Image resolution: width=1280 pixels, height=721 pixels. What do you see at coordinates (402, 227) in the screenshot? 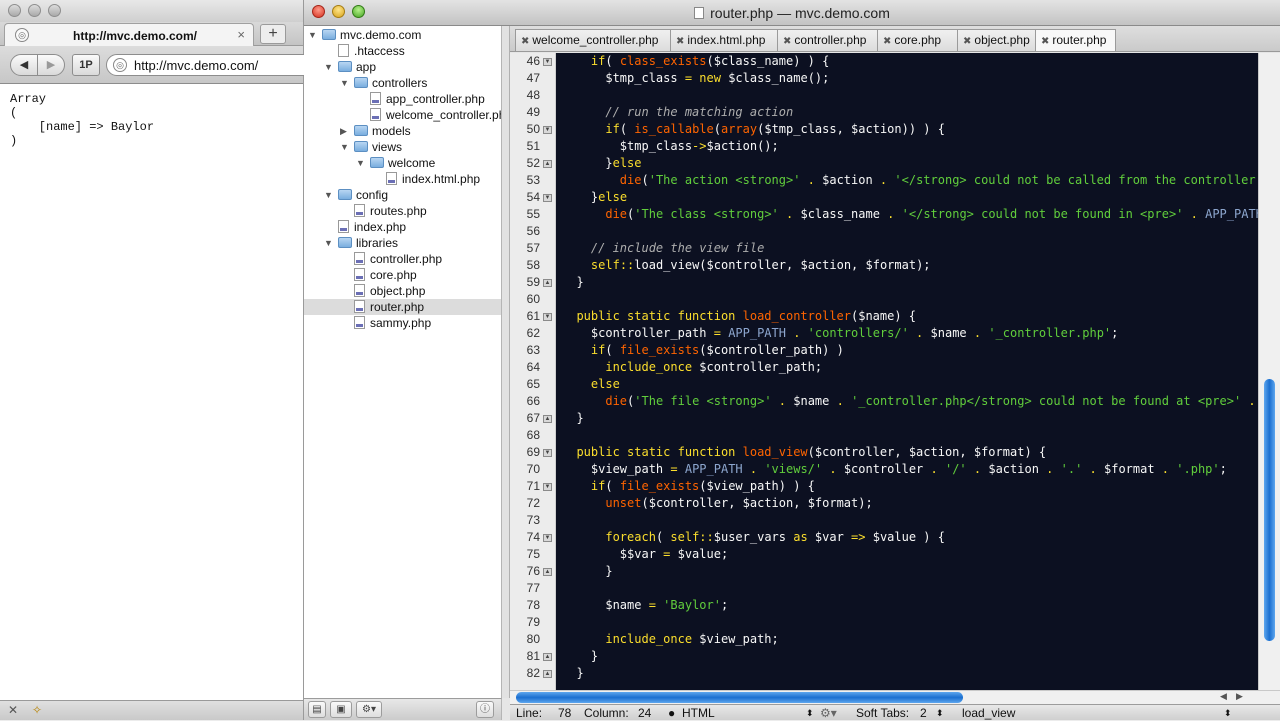
I see `tree-item: index.php` at bounding box center [402, 227].